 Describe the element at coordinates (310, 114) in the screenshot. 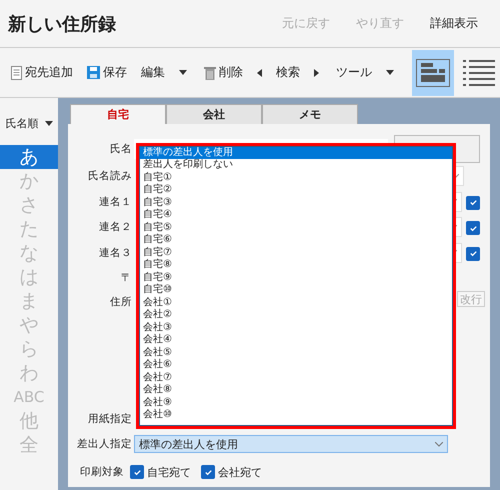

I see `tab: メモ` at that location.